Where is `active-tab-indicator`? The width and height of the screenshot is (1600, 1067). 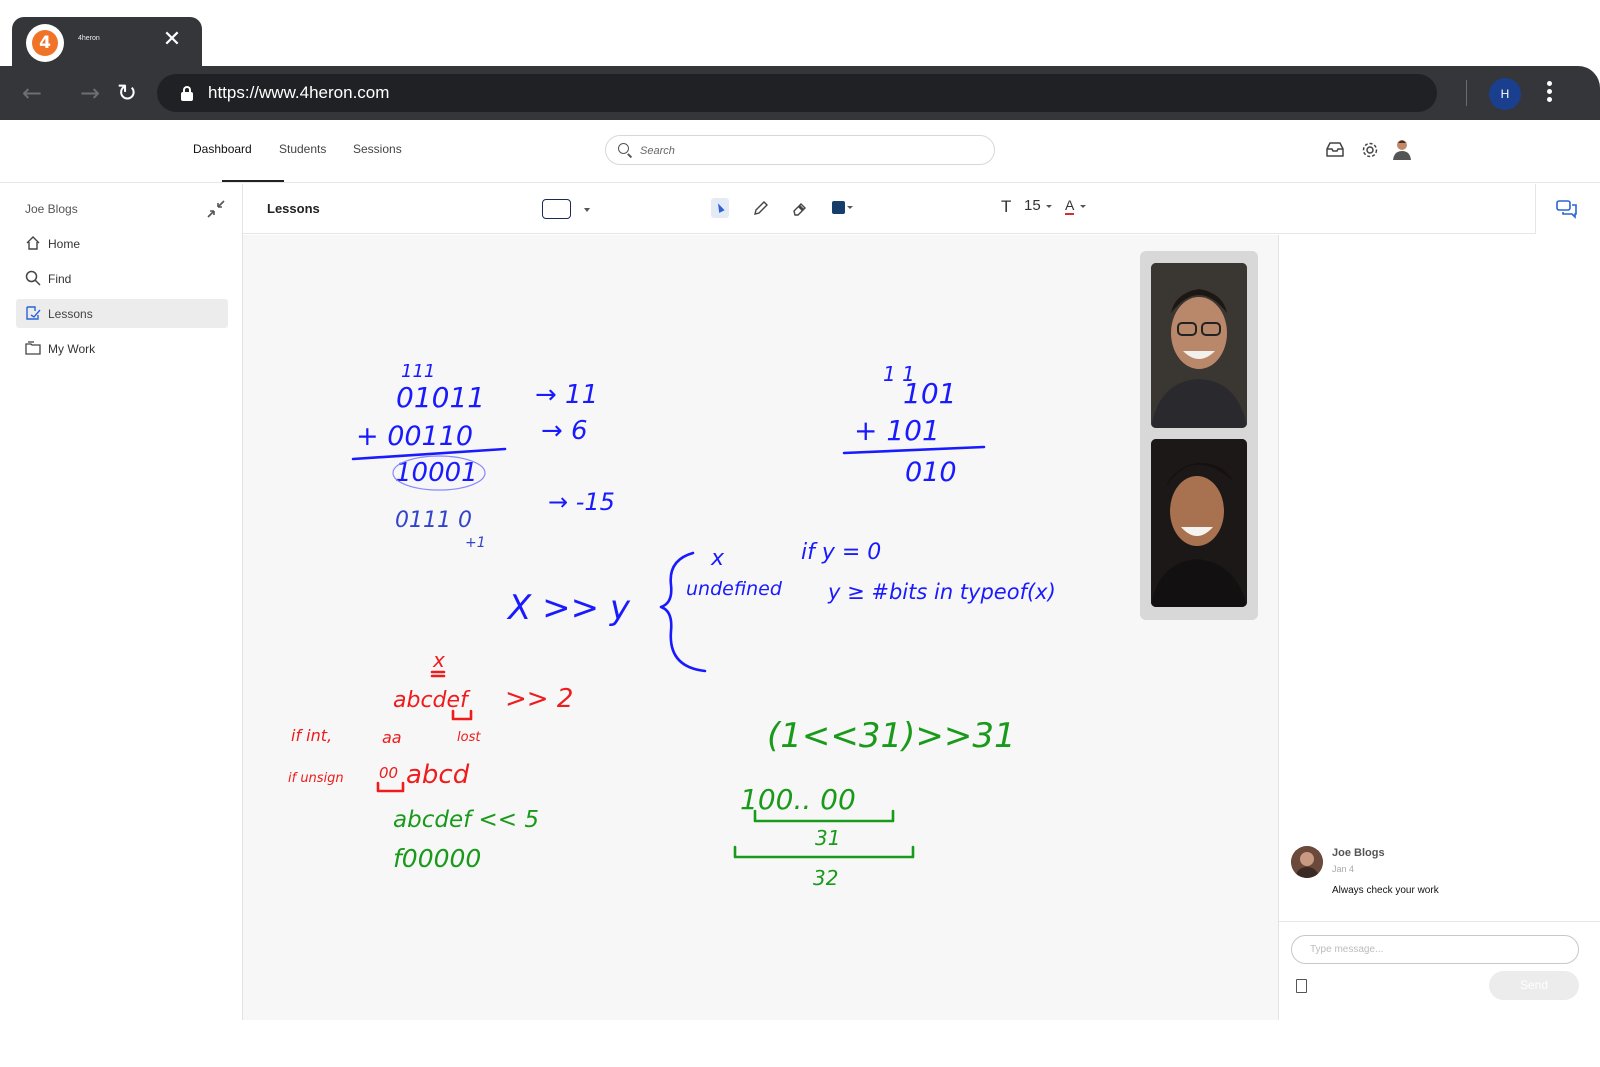 active-tab-indicator is located at coordinates (253, 181).